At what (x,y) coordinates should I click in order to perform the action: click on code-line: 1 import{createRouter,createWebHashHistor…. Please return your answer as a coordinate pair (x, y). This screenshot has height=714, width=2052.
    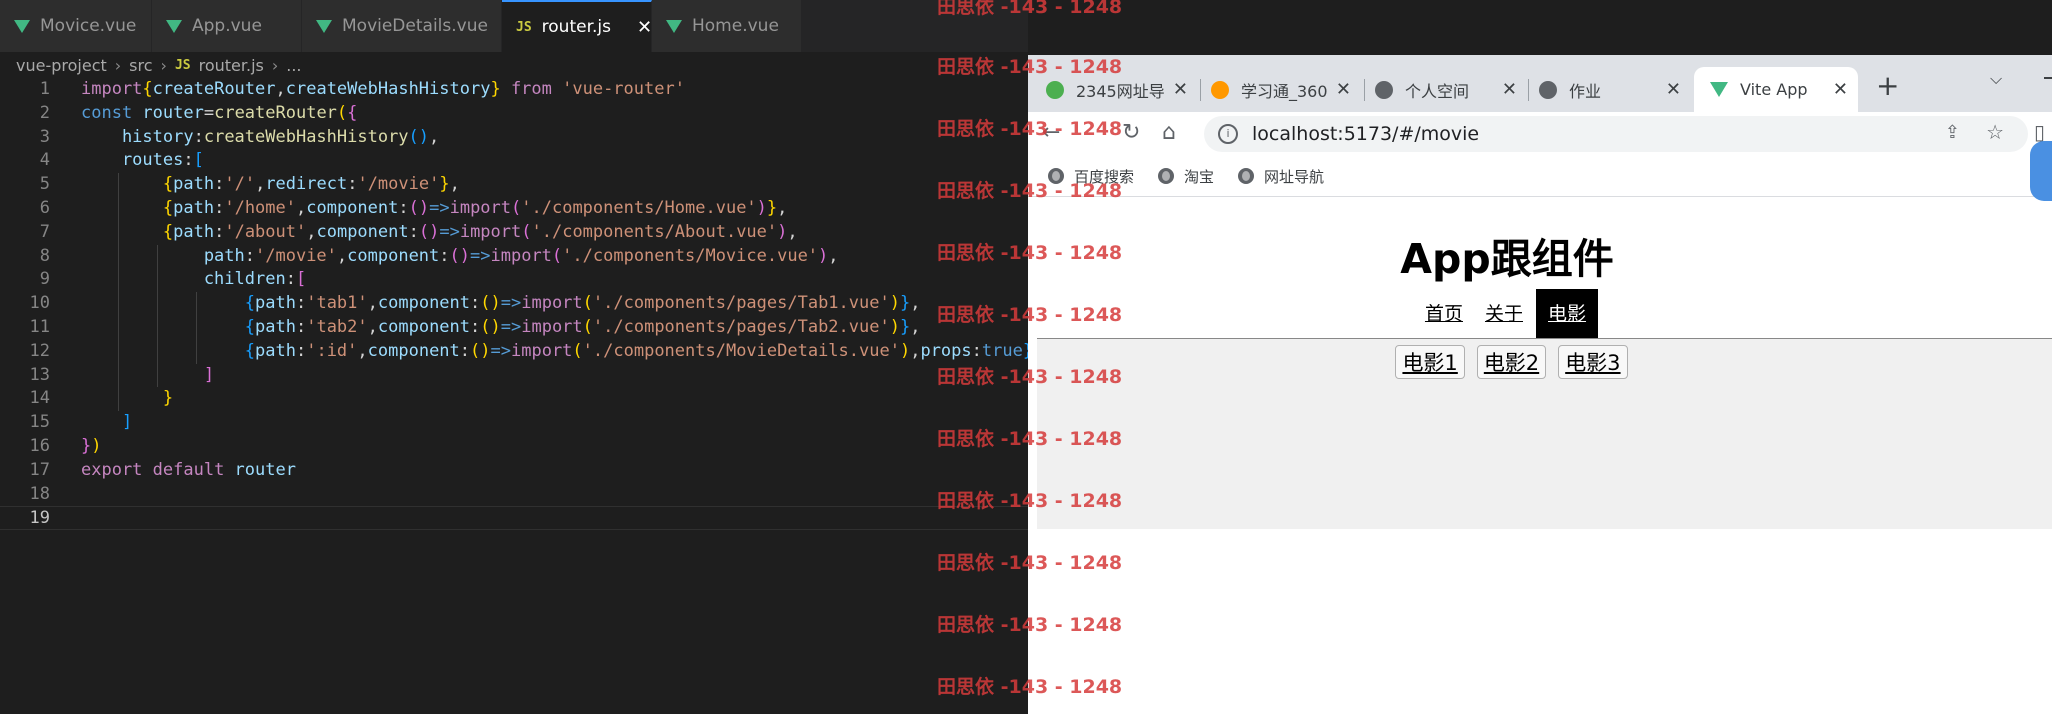
    Looking at the image, I should click on (514, 90).